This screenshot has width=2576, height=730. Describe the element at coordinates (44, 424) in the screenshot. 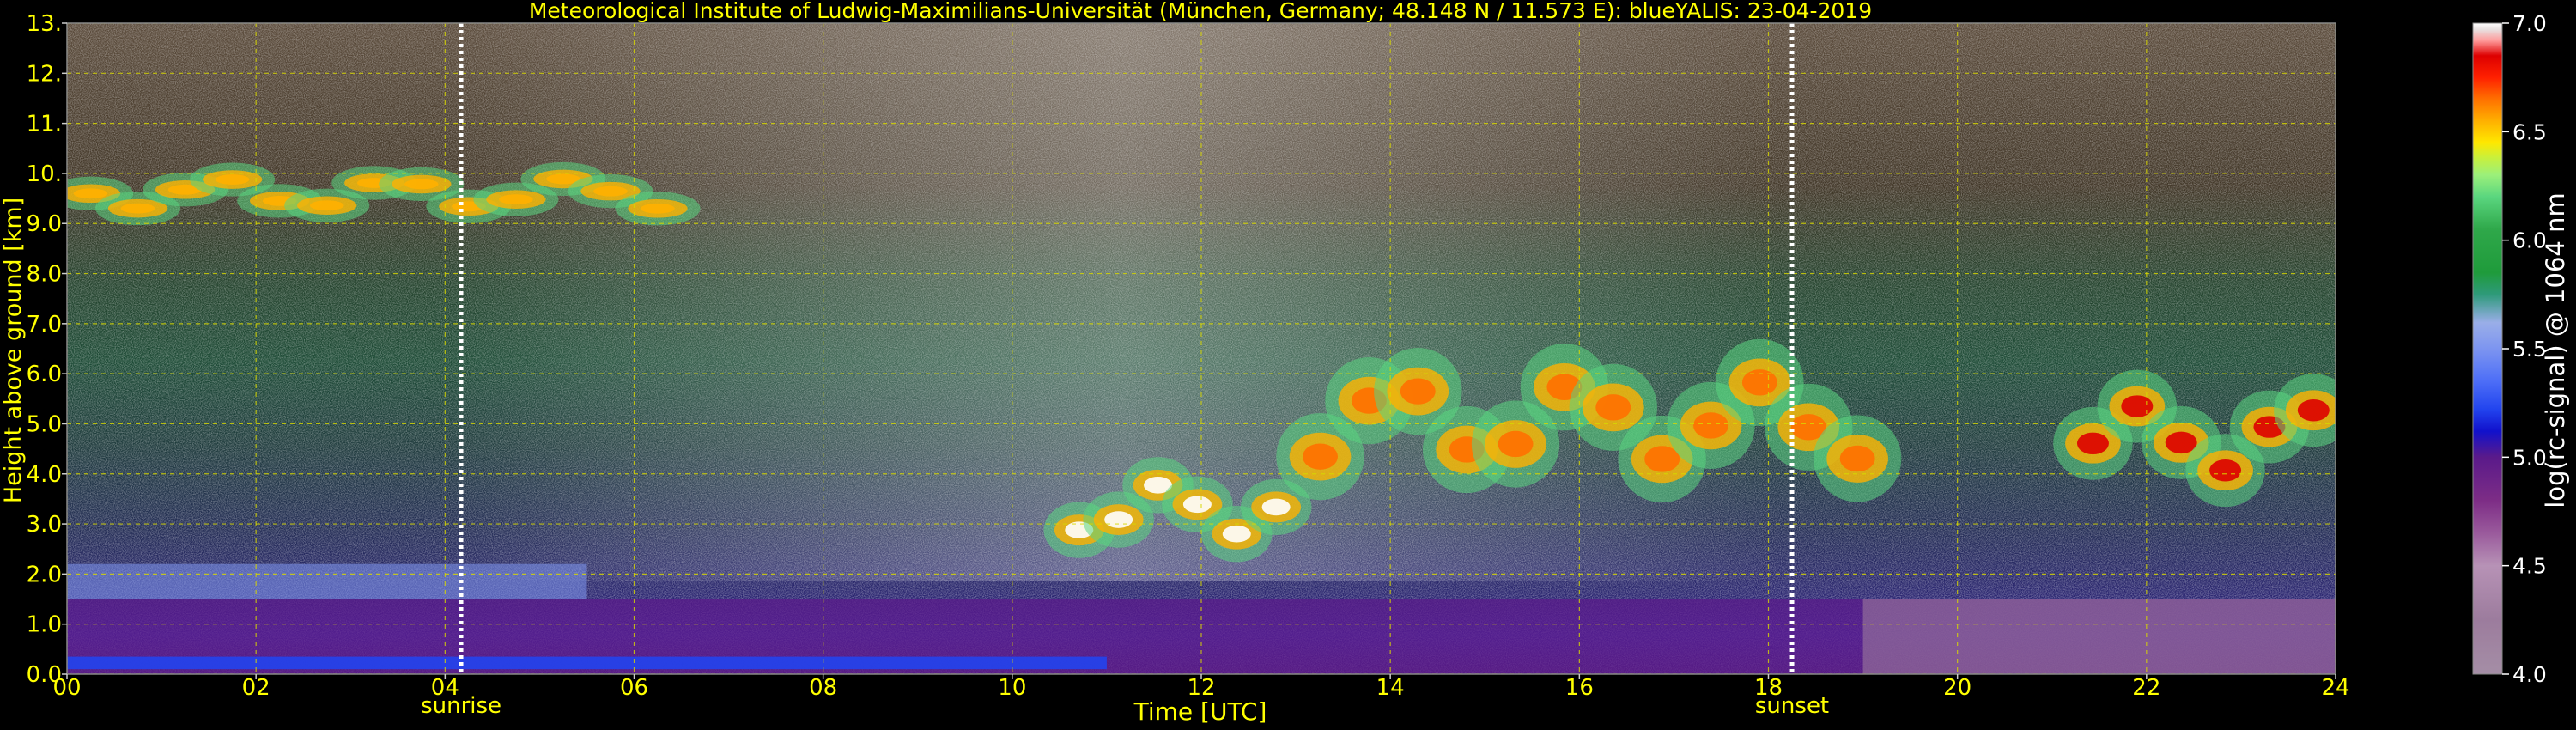

I see `y-tick-label: 5.0` at that location.